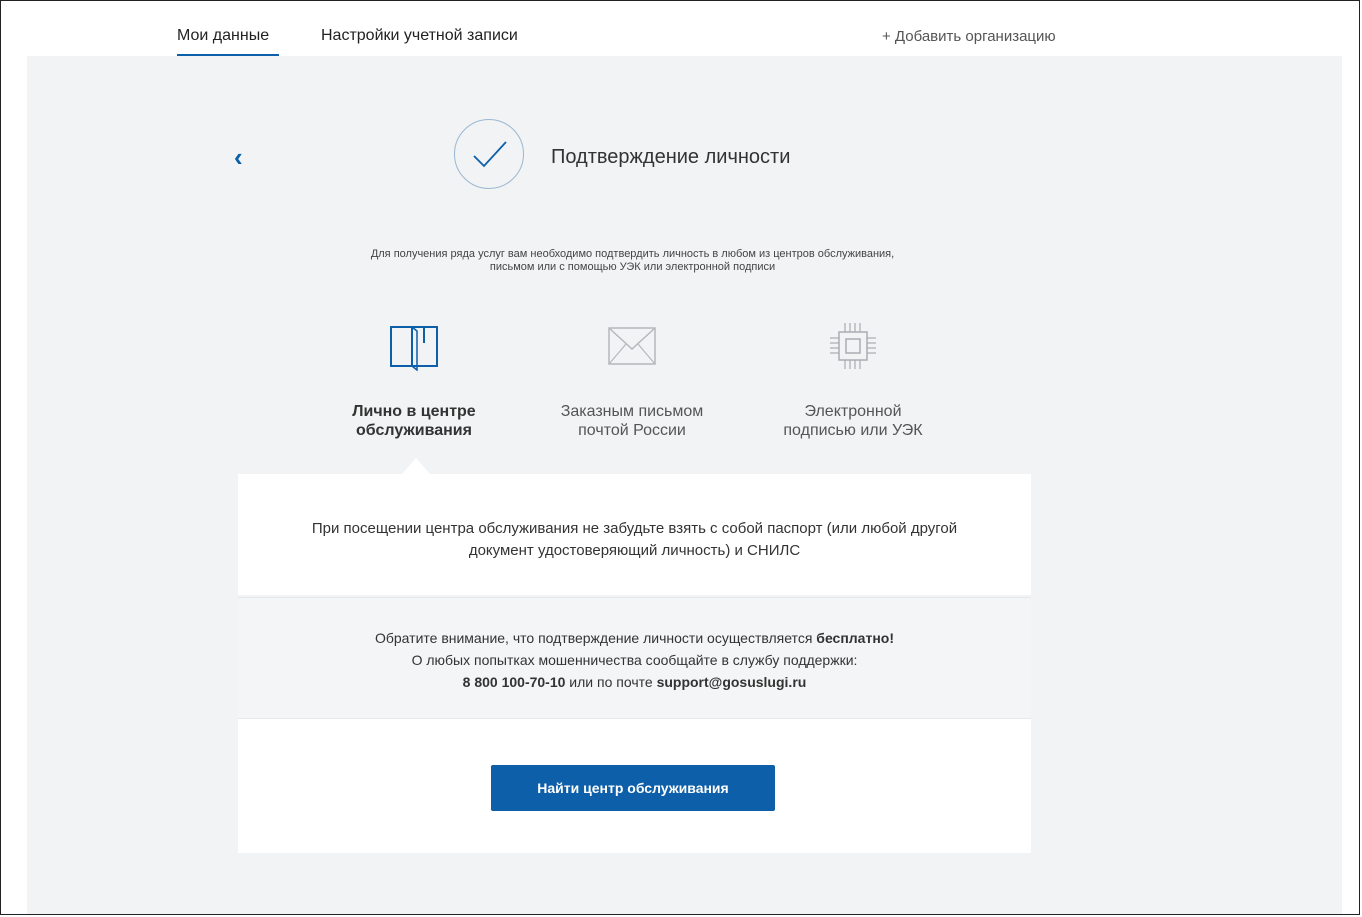  What do you see at coordinates (611, 682) in the screenshot?
I see `notice-line-3-text: или по почте` at bounding box center [611, 682].